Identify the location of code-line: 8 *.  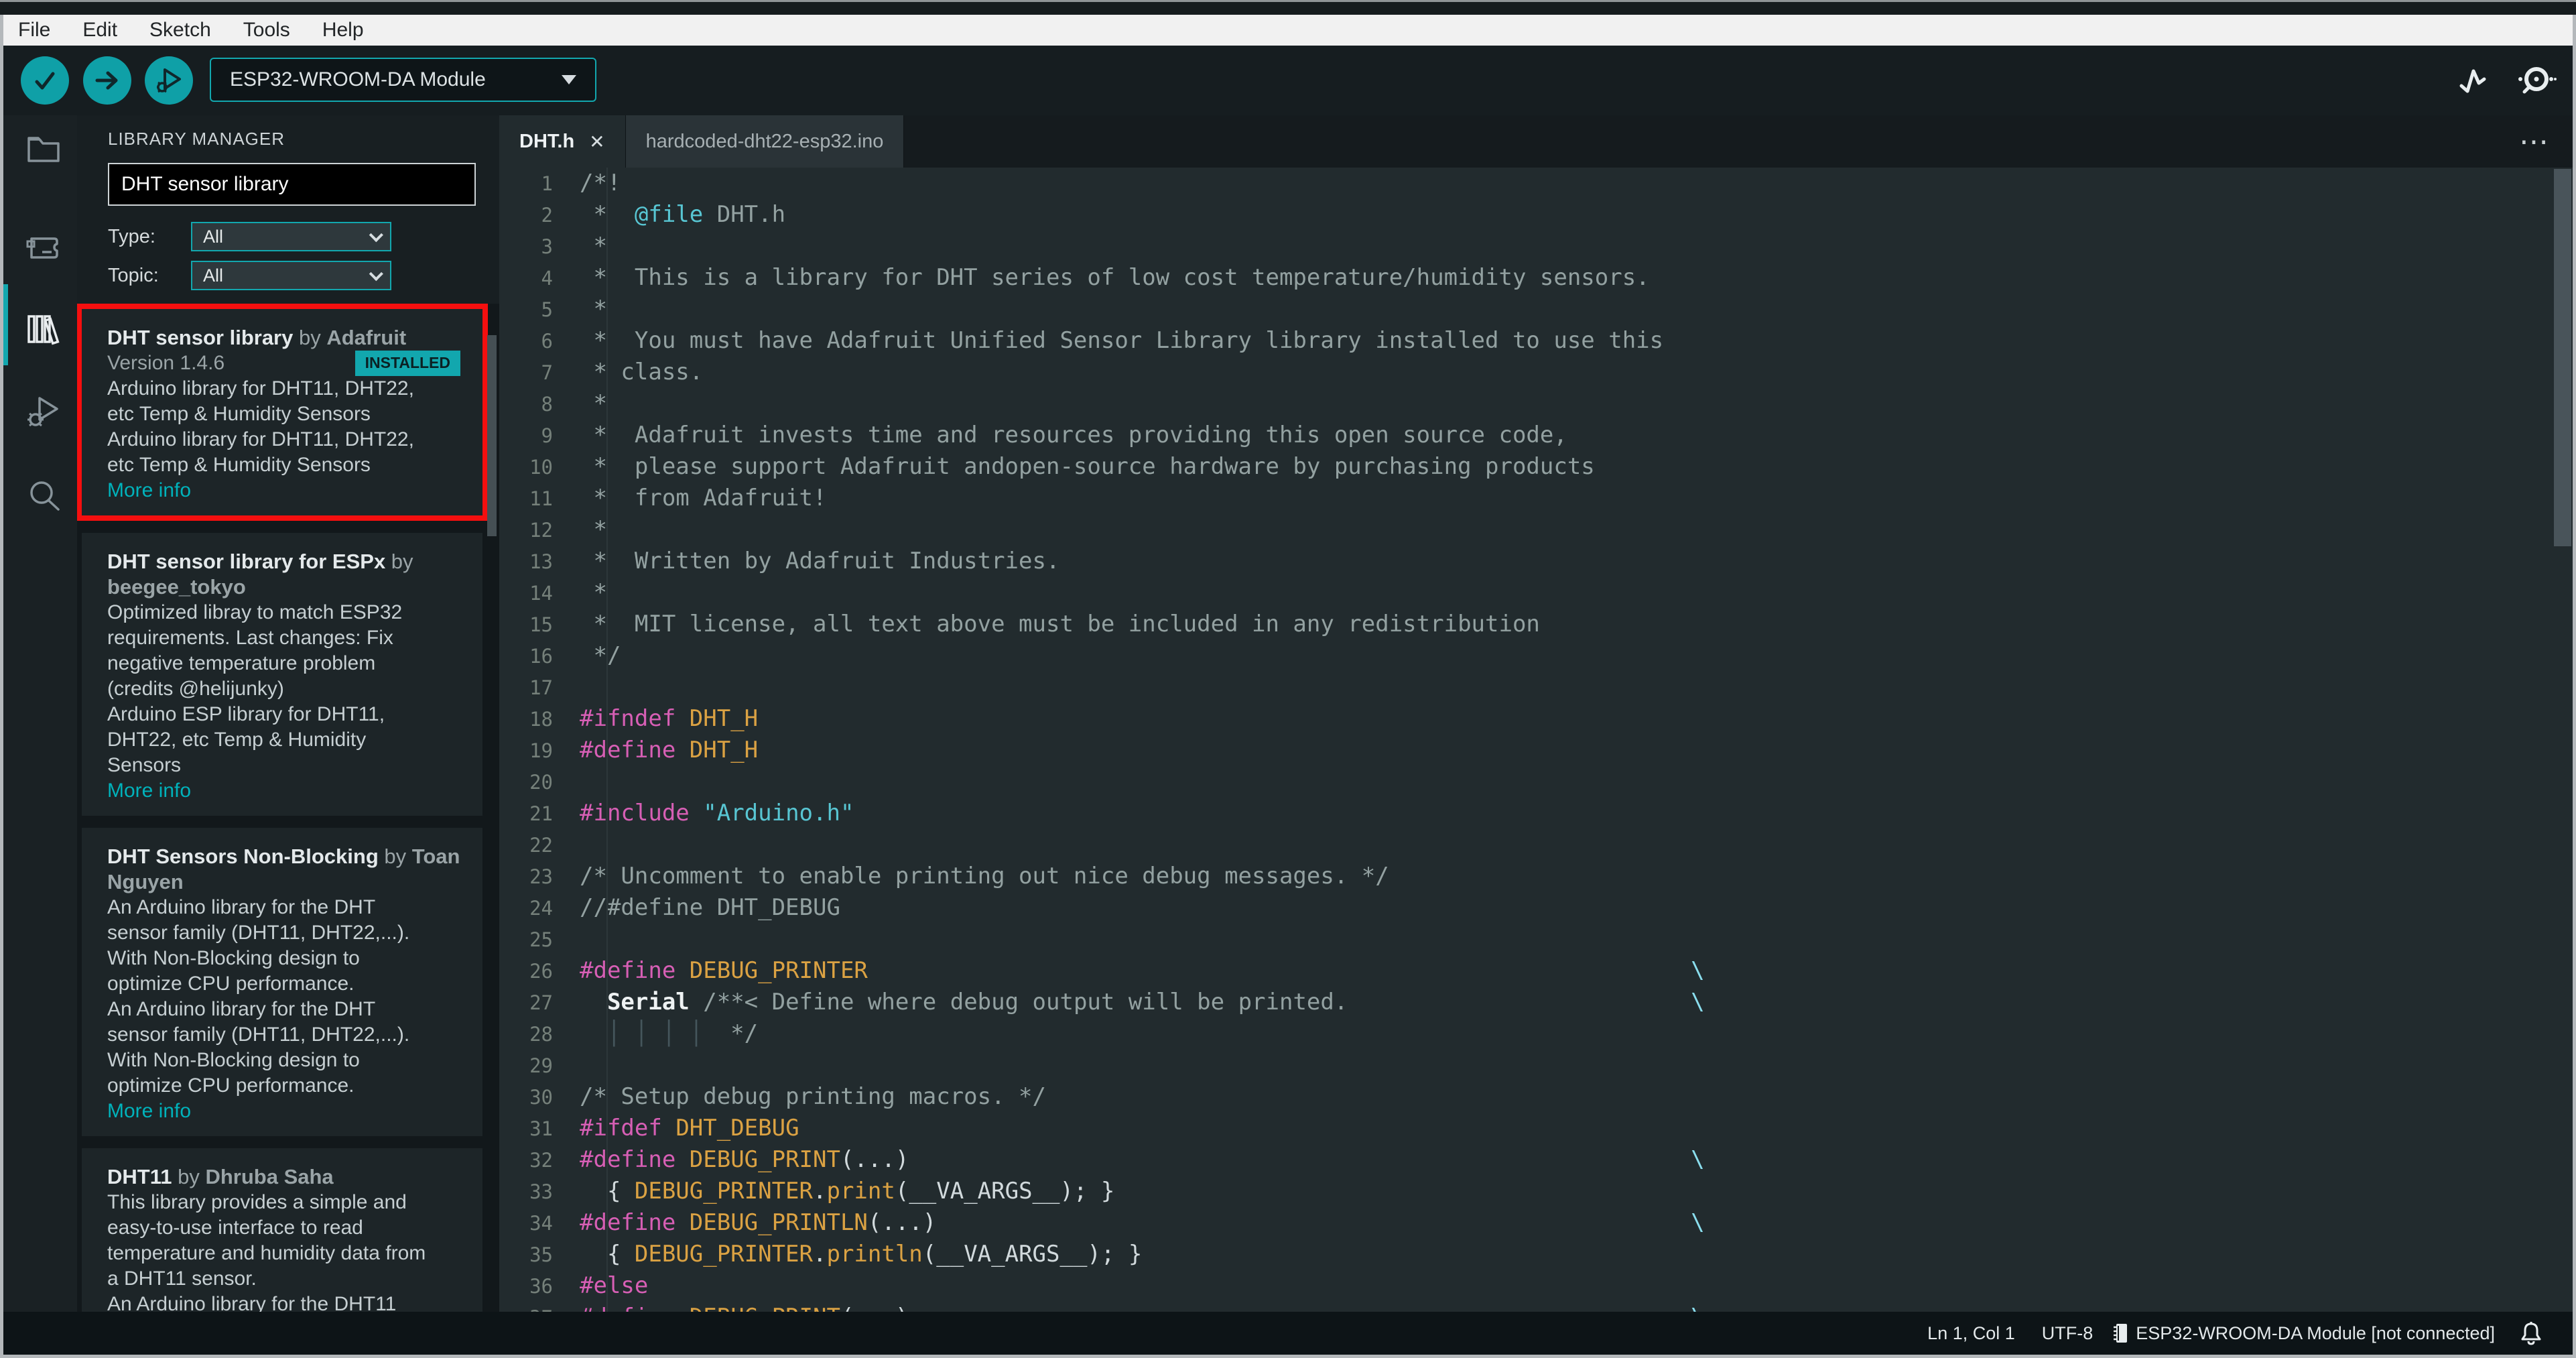
(1536, 404).